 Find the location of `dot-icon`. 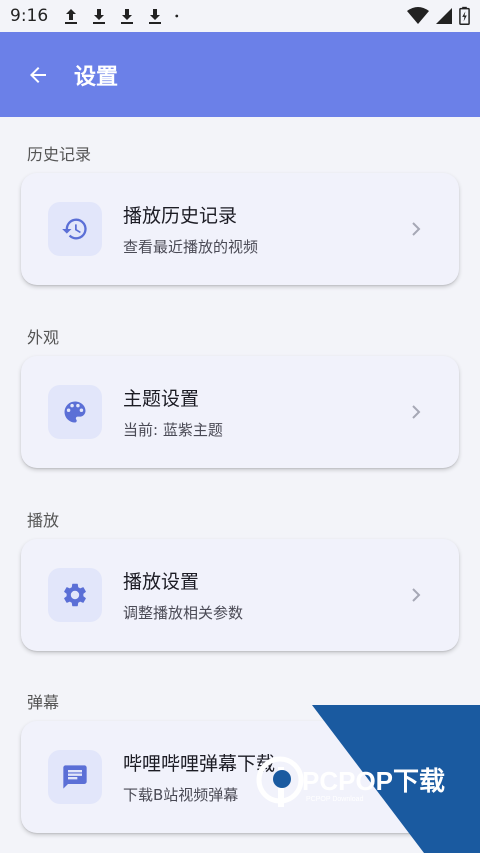

dot-icon is located at coordinates (177, 16).